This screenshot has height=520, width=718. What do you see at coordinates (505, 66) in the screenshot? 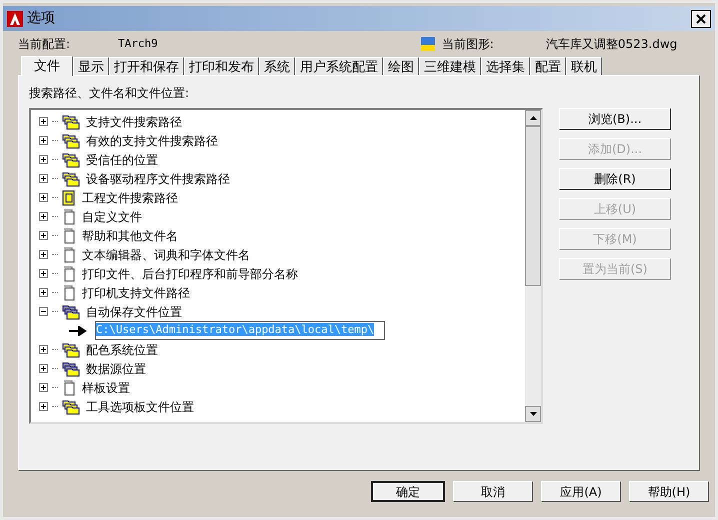
I see `tab: 选择集` at bounding box center [505, 66].